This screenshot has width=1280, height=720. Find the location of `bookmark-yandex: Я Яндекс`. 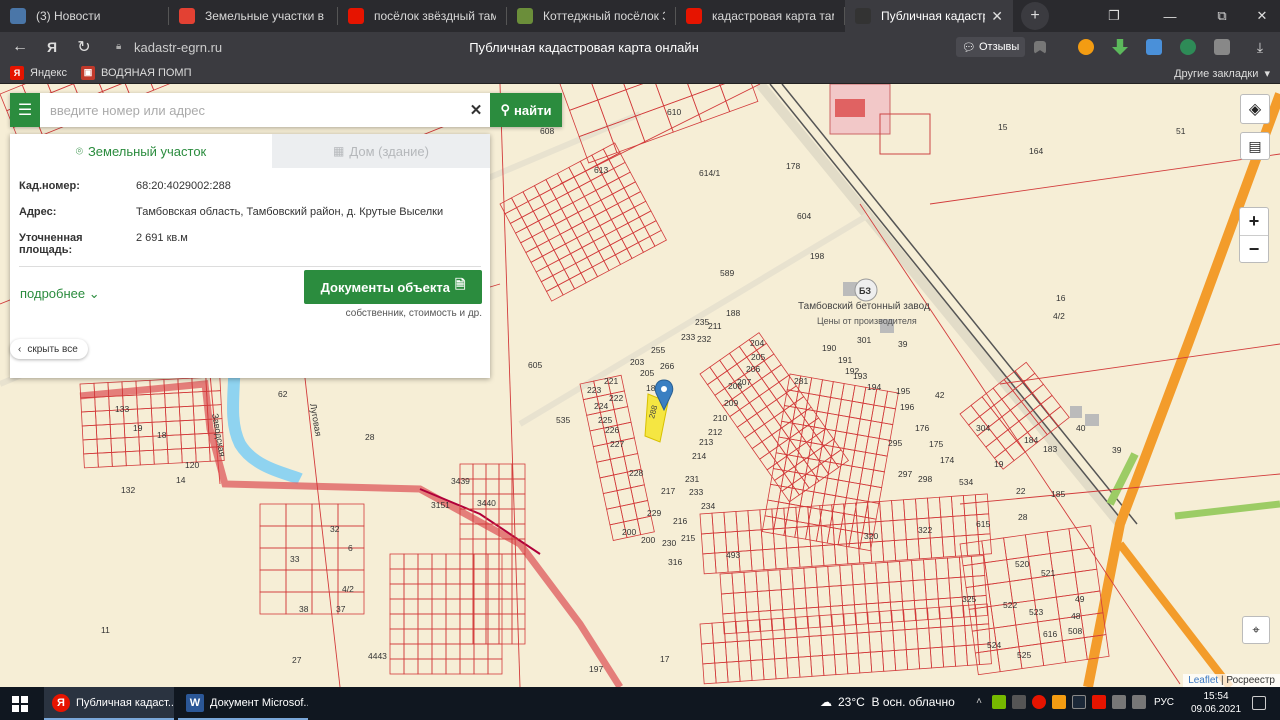

bookmark-yandex: Я Яндекс is located at coordinates (38, 72).